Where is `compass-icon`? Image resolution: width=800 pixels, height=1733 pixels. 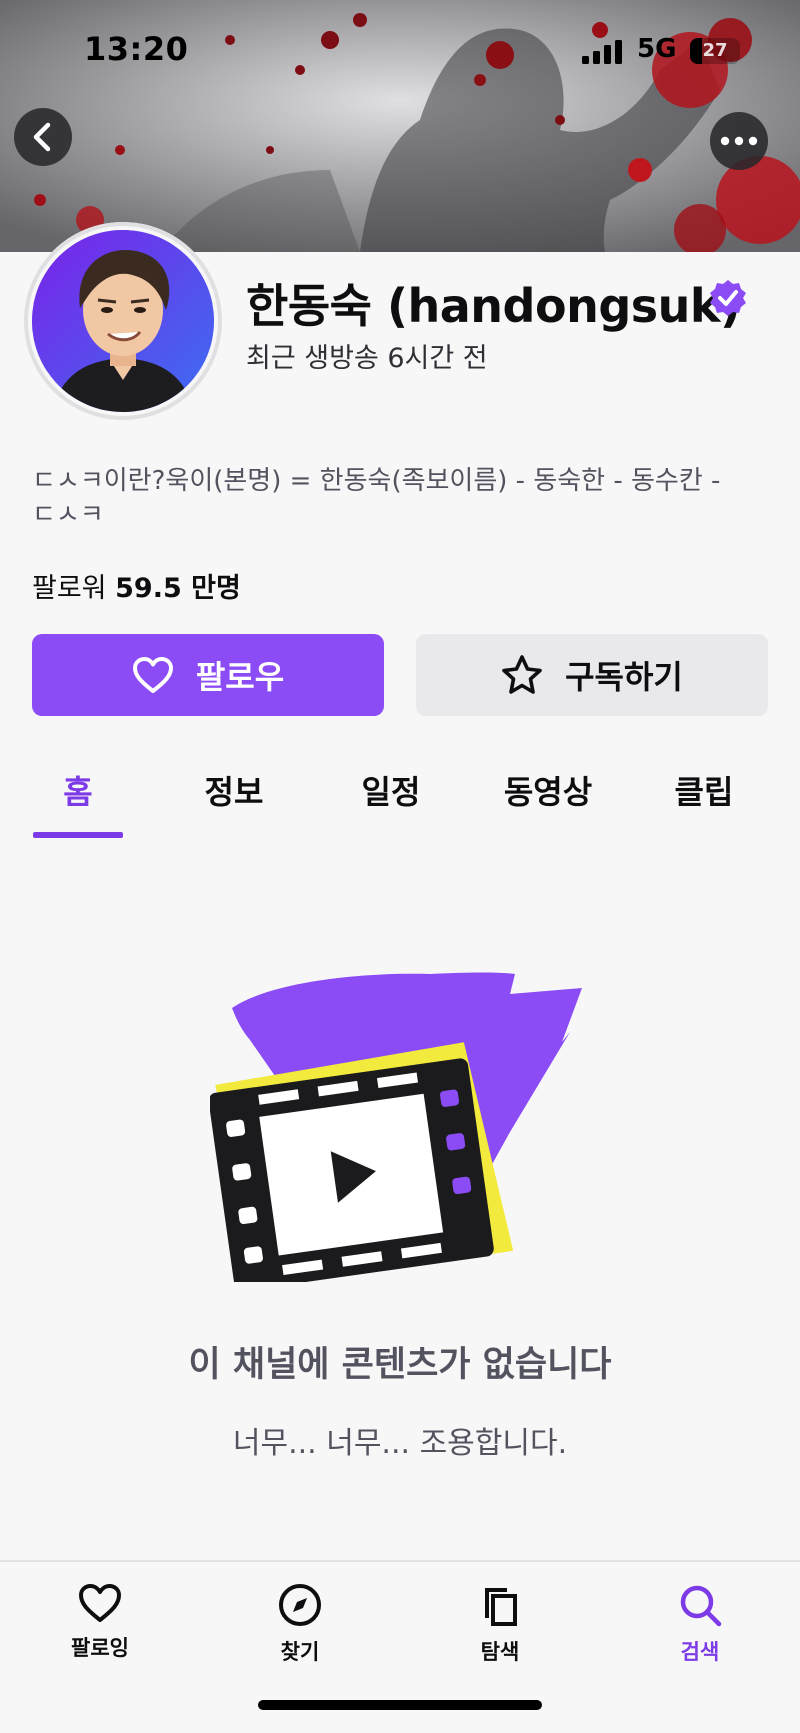 compass-icon is located at coordinates (300, 1605).